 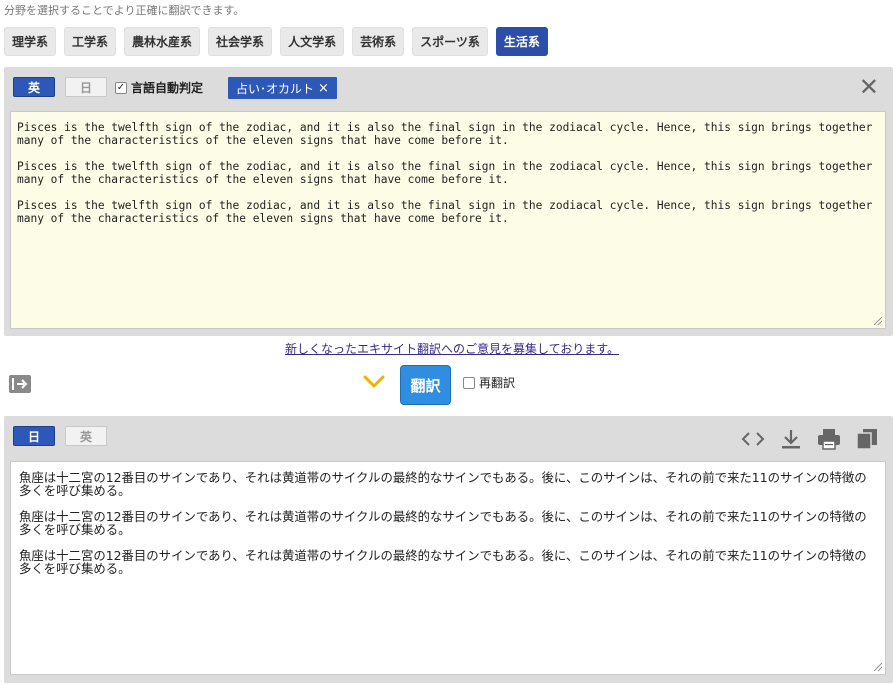 I want to click on domain-tag: 占い･オカルト ×, so click(x=282, y=88).